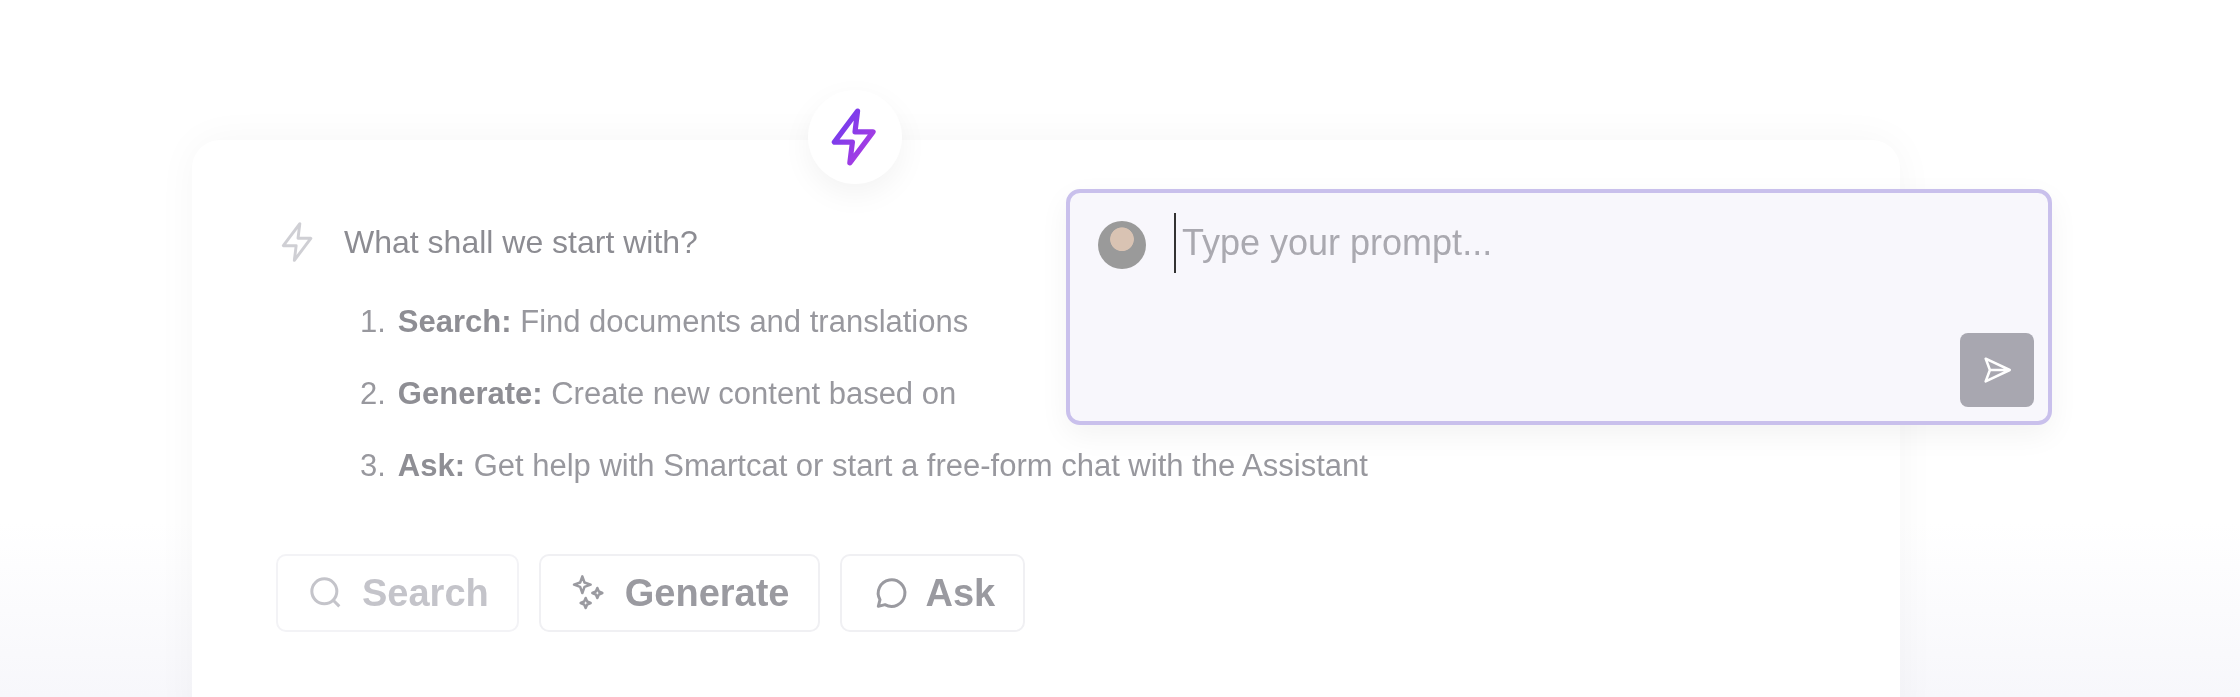 The image size is (2240, 697). I want to click on action-button: Ask, so click(932, 593).